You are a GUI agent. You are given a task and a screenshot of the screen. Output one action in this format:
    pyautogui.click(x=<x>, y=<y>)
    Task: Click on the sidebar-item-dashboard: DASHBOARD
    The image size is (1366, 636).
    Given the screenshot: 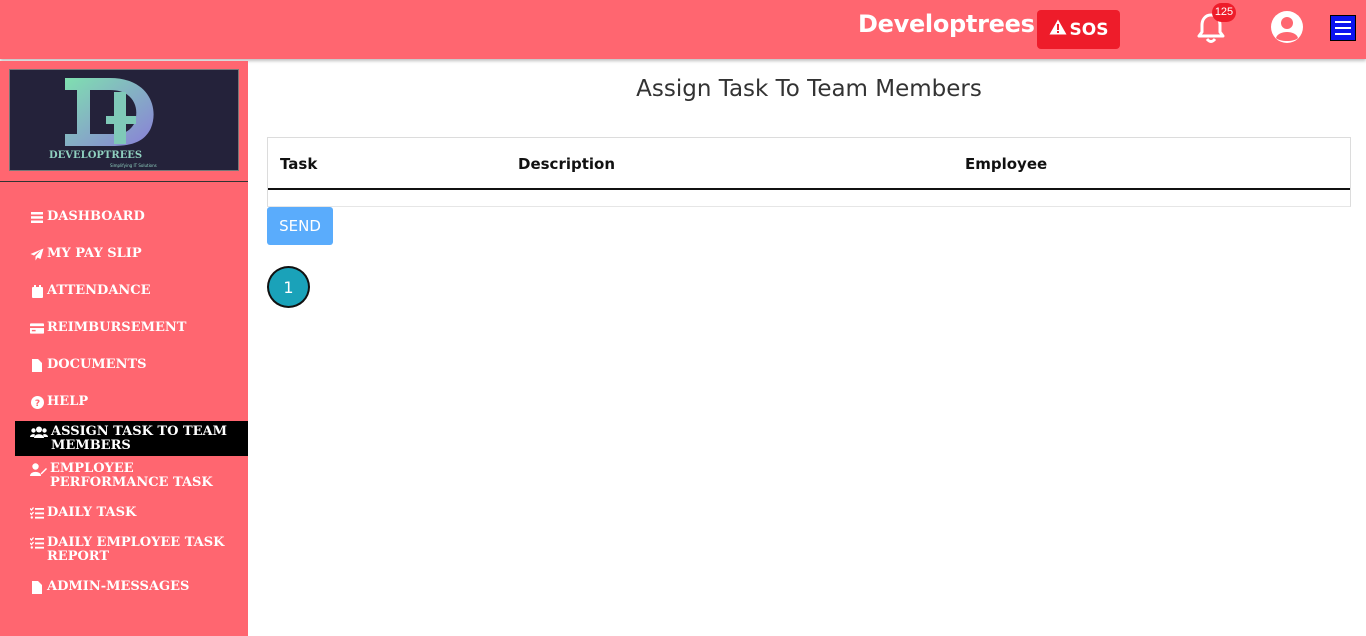 What is the action you would take?
    pyautogui.click(x=137, y=217)
    